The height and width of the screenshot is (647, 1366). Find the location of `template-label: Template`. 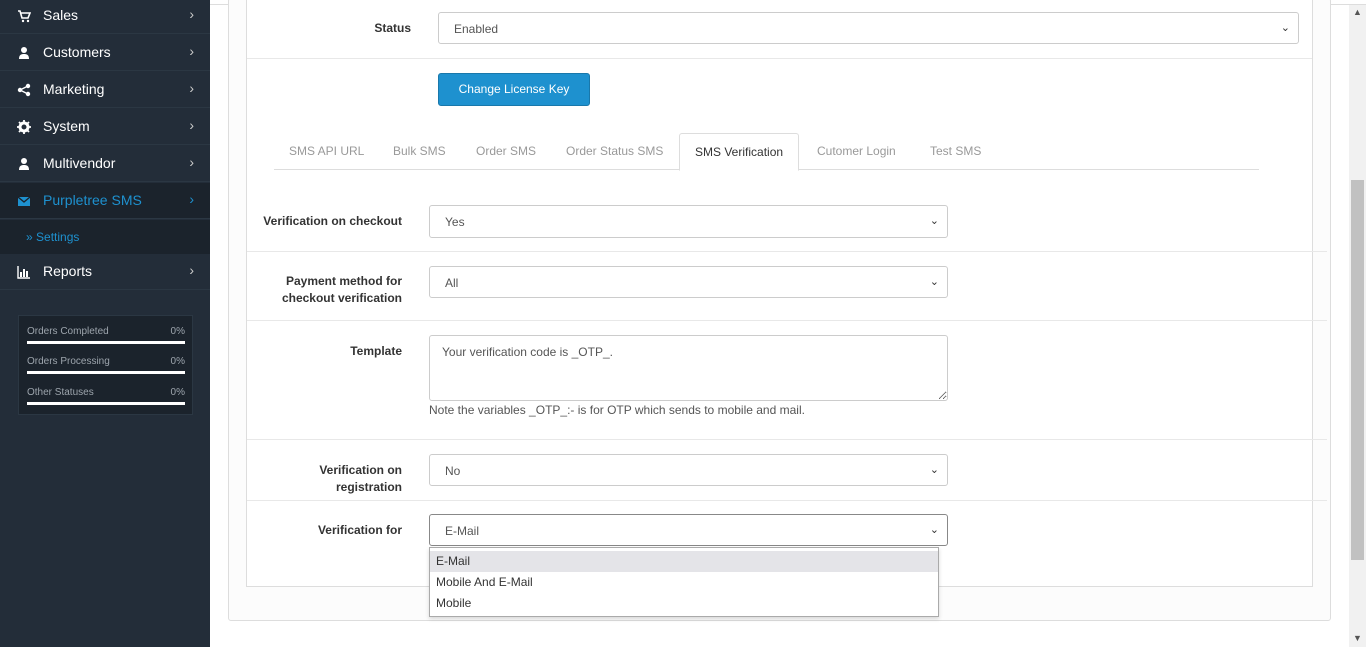

template-label: Template is located at coordinates (376, 351).